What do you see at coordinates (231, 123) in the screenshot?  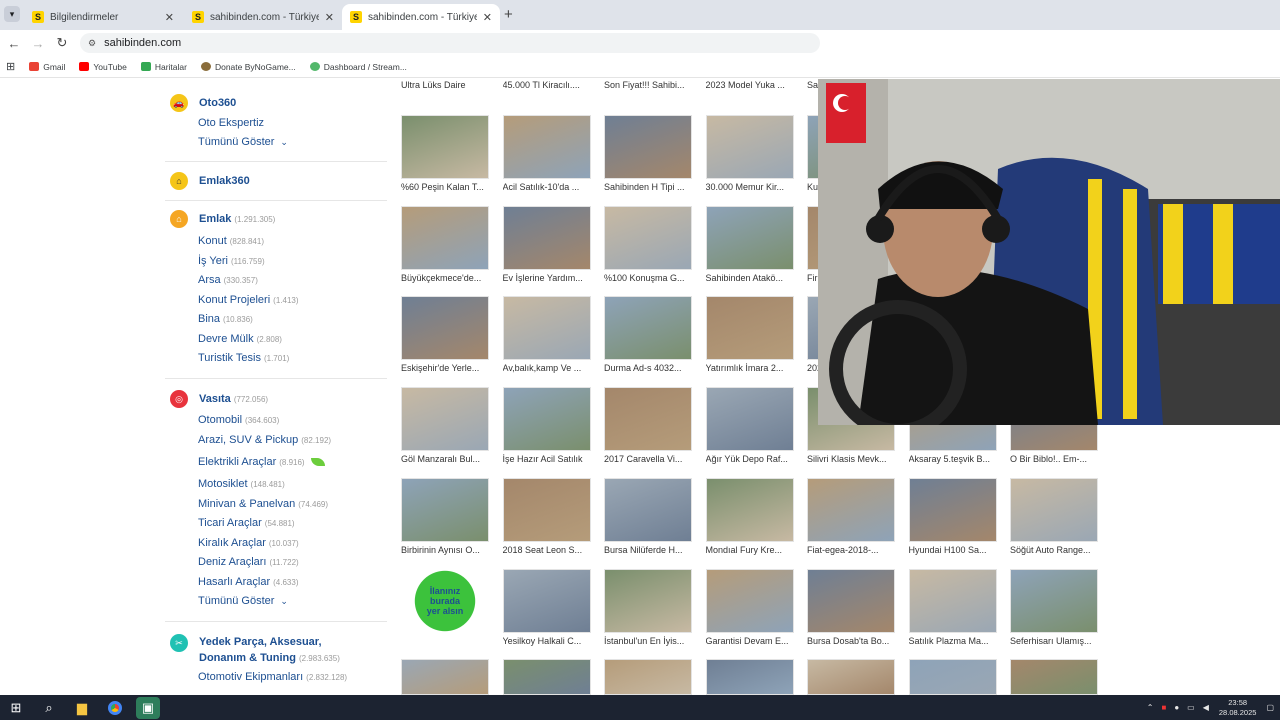 I see `sub-oto-ekspertiz: Oto Ekspertiz` at bounding box center [231, 123].